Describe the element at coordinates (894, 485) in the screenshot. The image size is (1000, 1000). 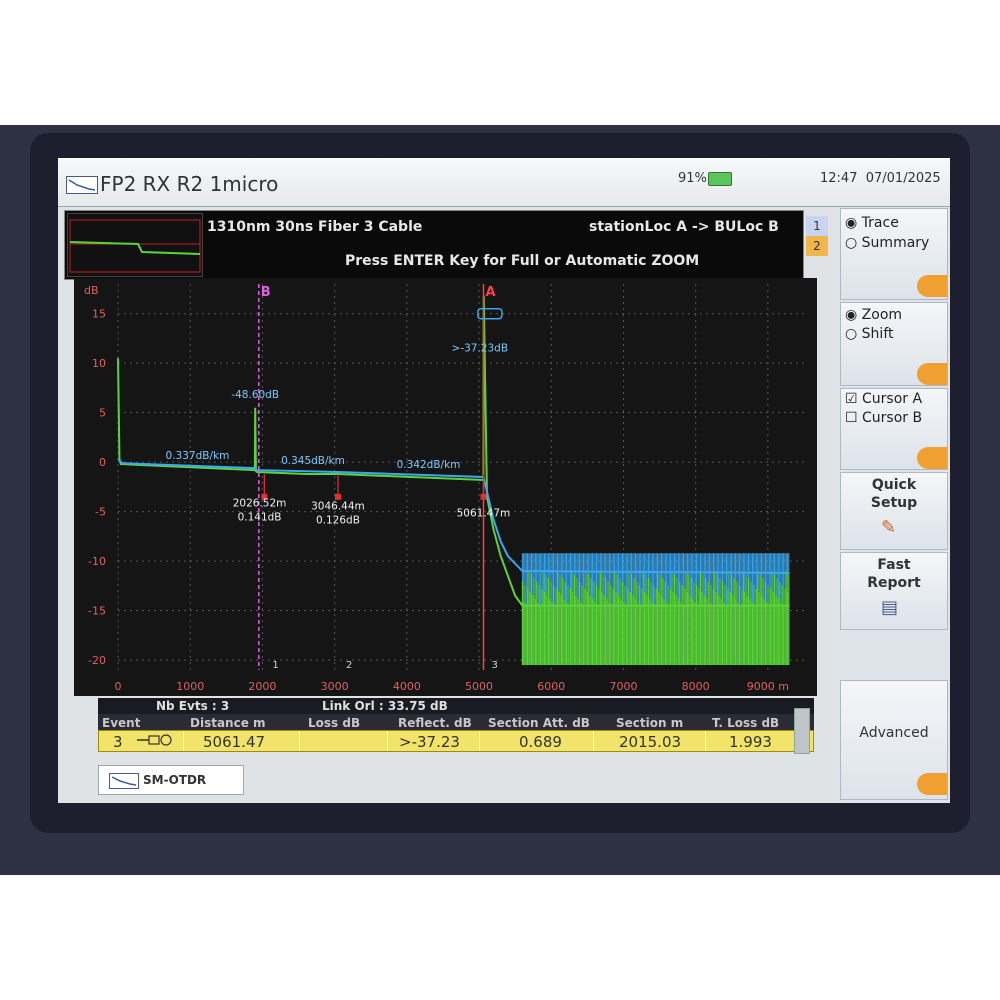
I see `quick-setup-label-1: Quick` at that location.